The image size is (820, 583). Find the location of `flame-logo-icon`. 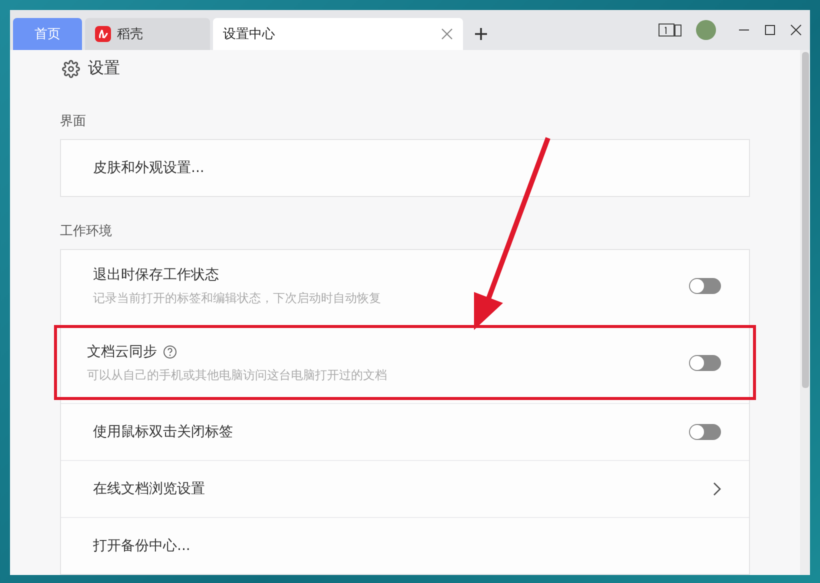

flame-logo-icon is located at coordinates (103, 34).